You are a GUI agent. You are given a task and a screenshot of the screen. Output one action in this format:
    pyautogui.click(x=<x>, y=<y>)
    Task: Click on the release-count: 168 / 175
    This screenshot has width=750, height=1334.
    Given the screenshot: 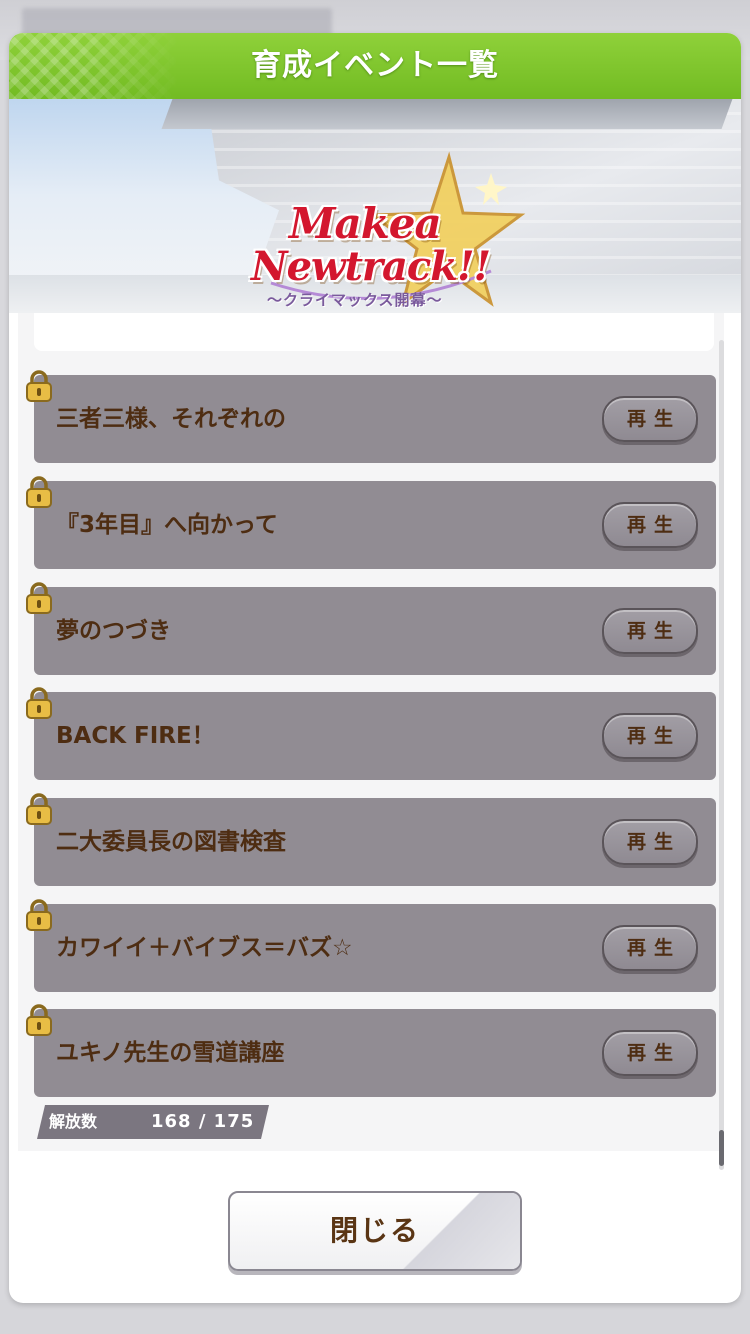 What is the action you would take?
    pyautogui.click(x=203, y=1121)
    